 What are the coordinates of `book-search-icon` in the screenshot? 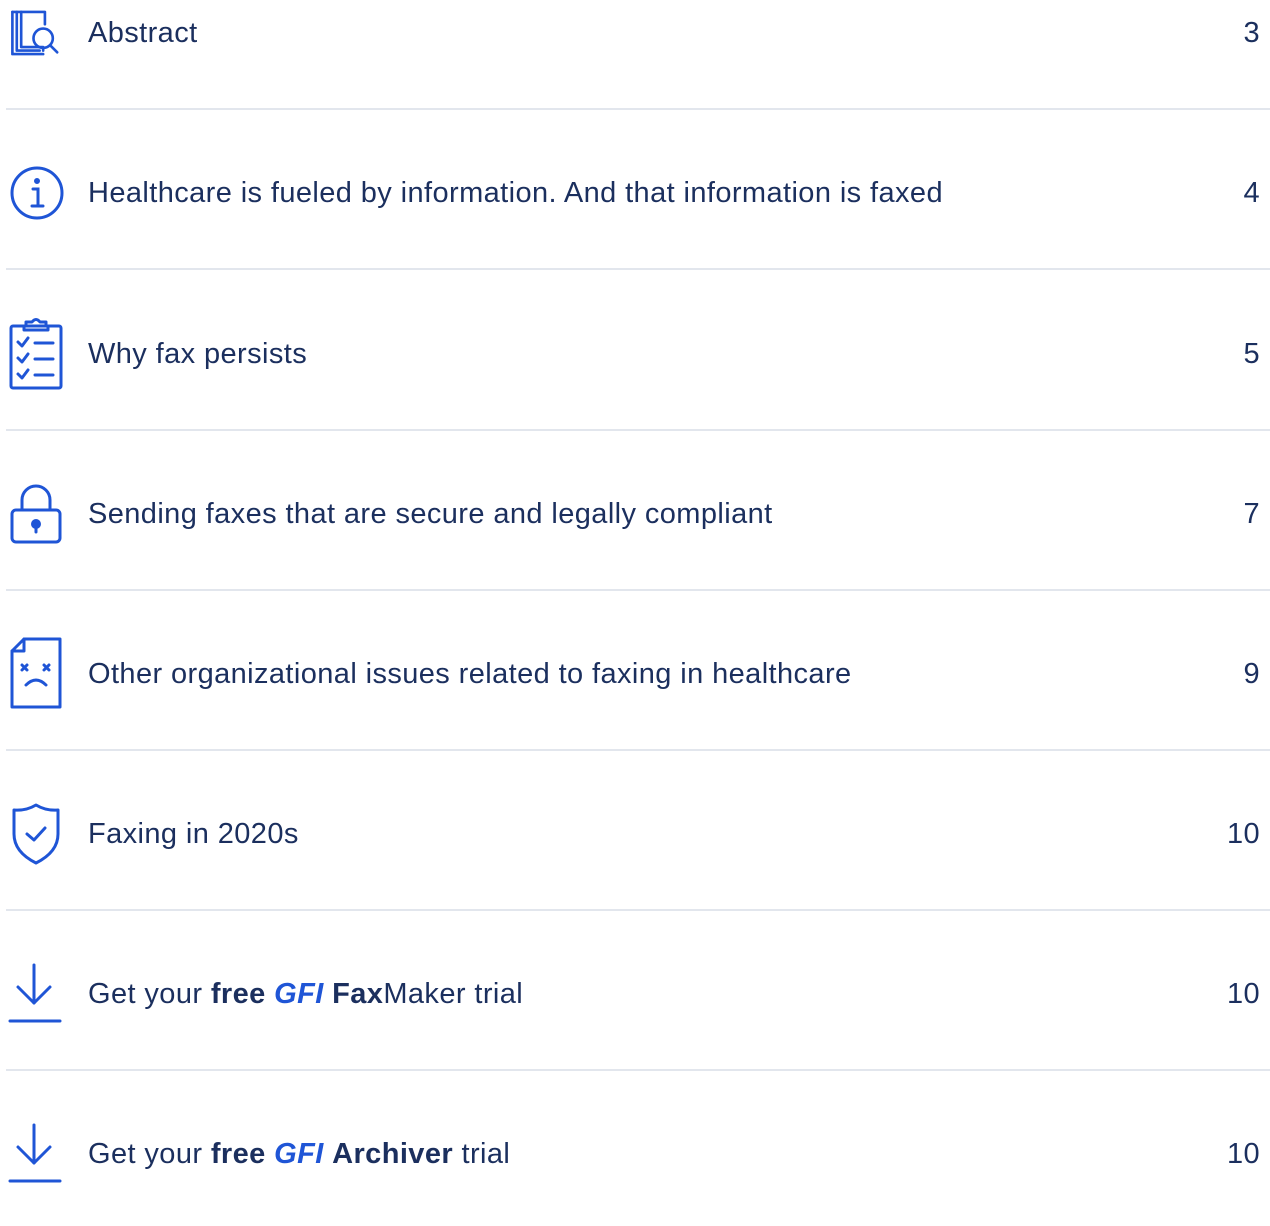 It's located at (37, 36).